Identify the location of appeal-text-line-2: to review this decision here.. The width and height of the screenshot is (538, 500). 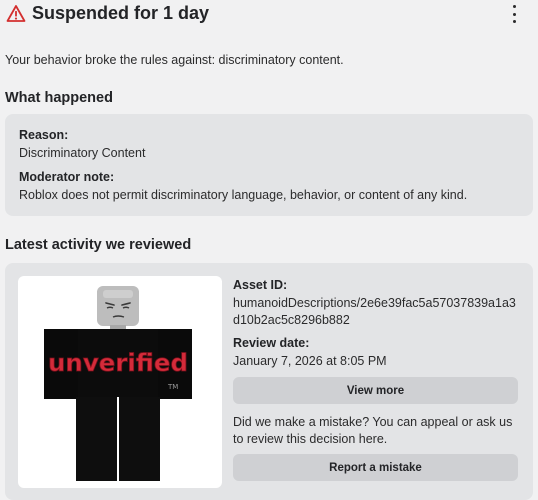
(310, 439).